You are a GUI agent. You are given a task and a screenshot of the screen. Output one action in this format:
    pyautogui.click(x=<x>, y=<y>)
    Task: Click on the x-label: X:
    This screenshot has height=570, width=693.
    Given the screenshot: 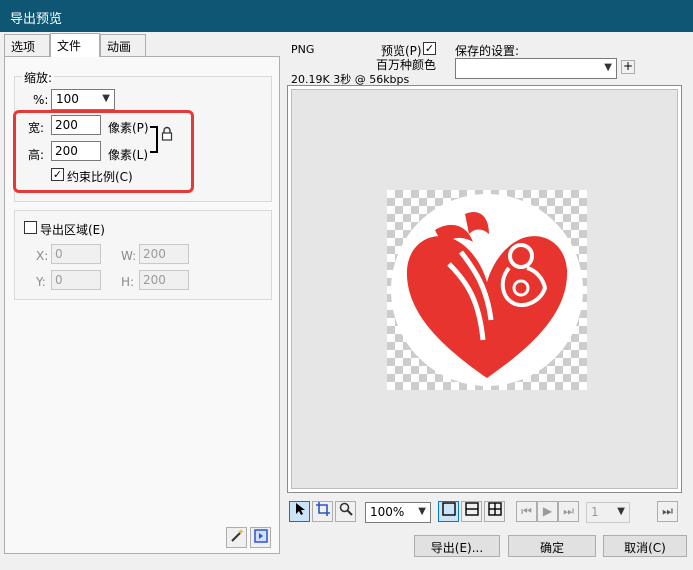 What is the action you would take?
    pyautogui.click(x=42, y=256)
    